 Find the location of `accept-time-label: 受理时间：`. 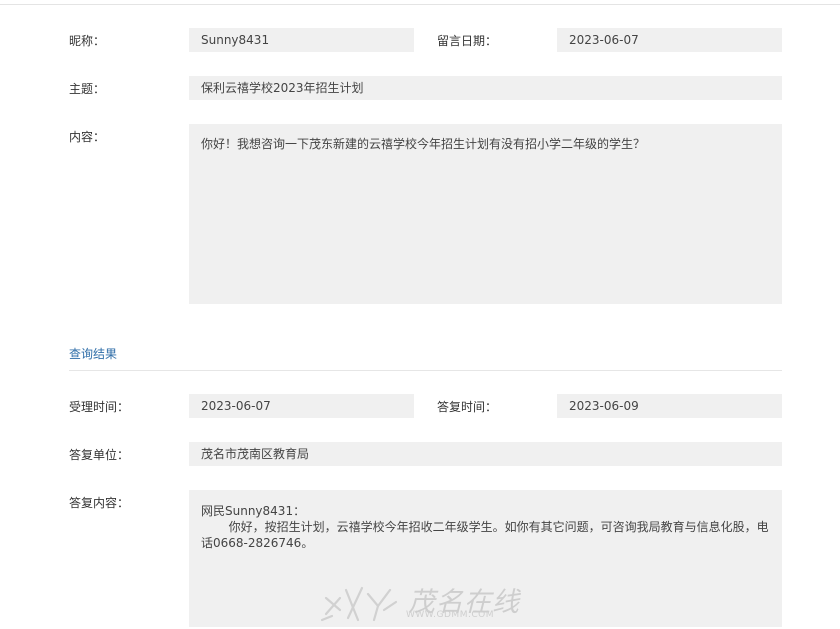

accept-time-label: 受理时间： is located at coordinates (99, 407).